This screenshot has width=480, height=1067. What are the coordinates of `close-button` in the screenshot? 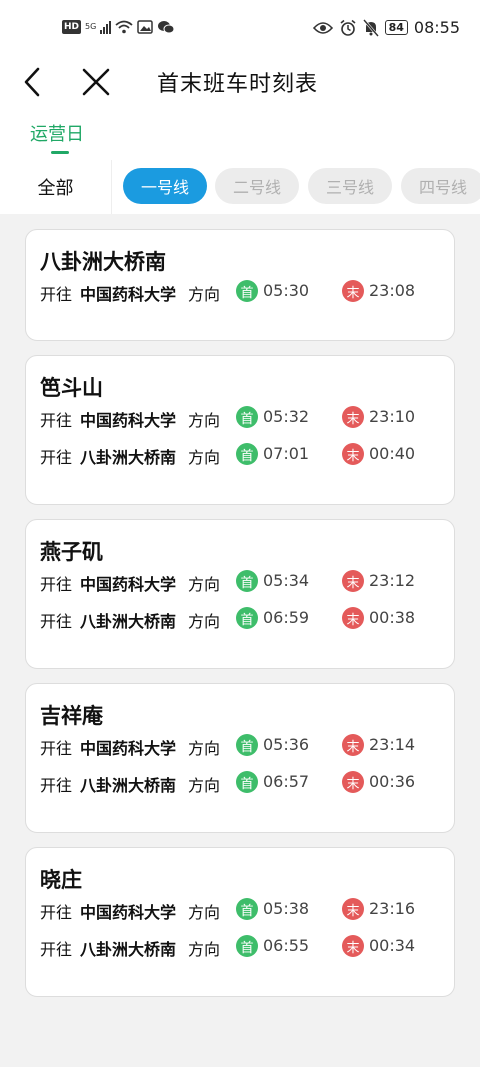 It's located at (96, 82).